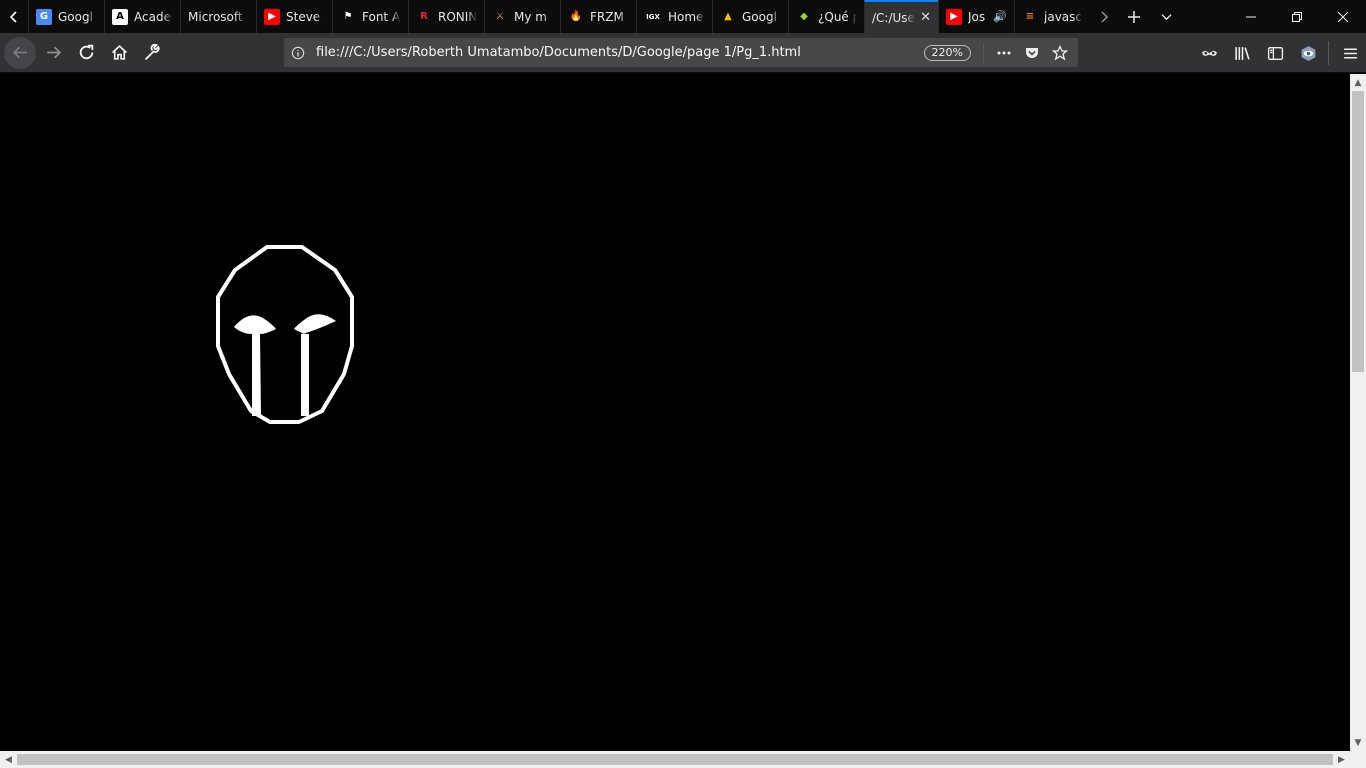  I want to click on back-button, so click(20, 52).